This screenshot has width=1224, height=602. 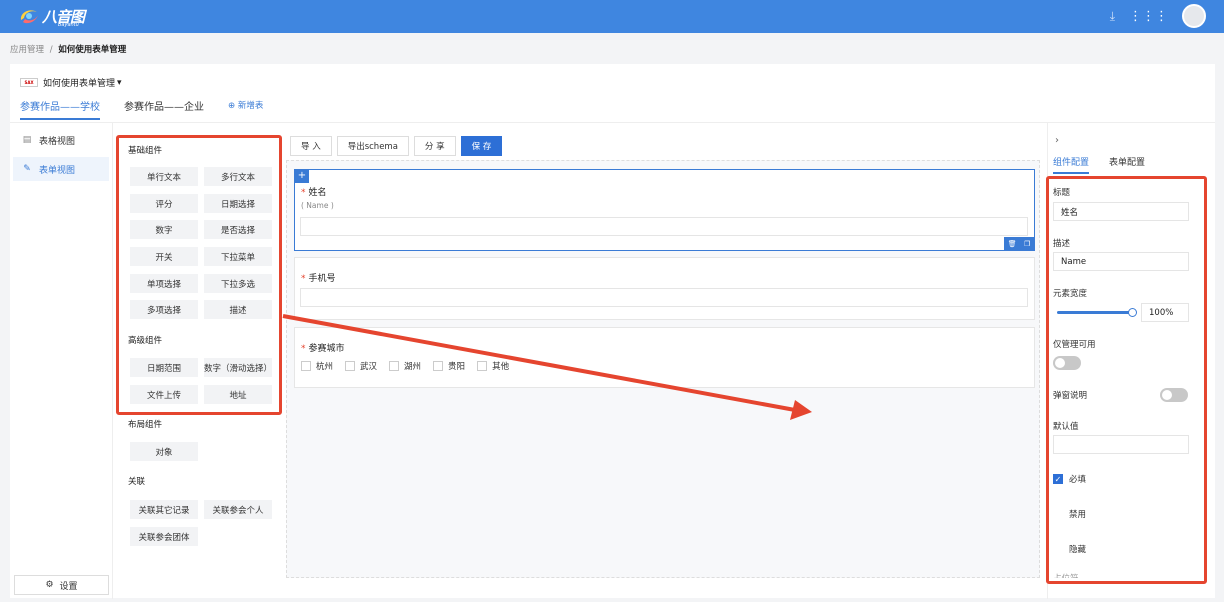 What do you see at coordinates (326, 349) in the screenshot?
I see `field-label-text: 参赛城市` at bounding box center [326, 349].